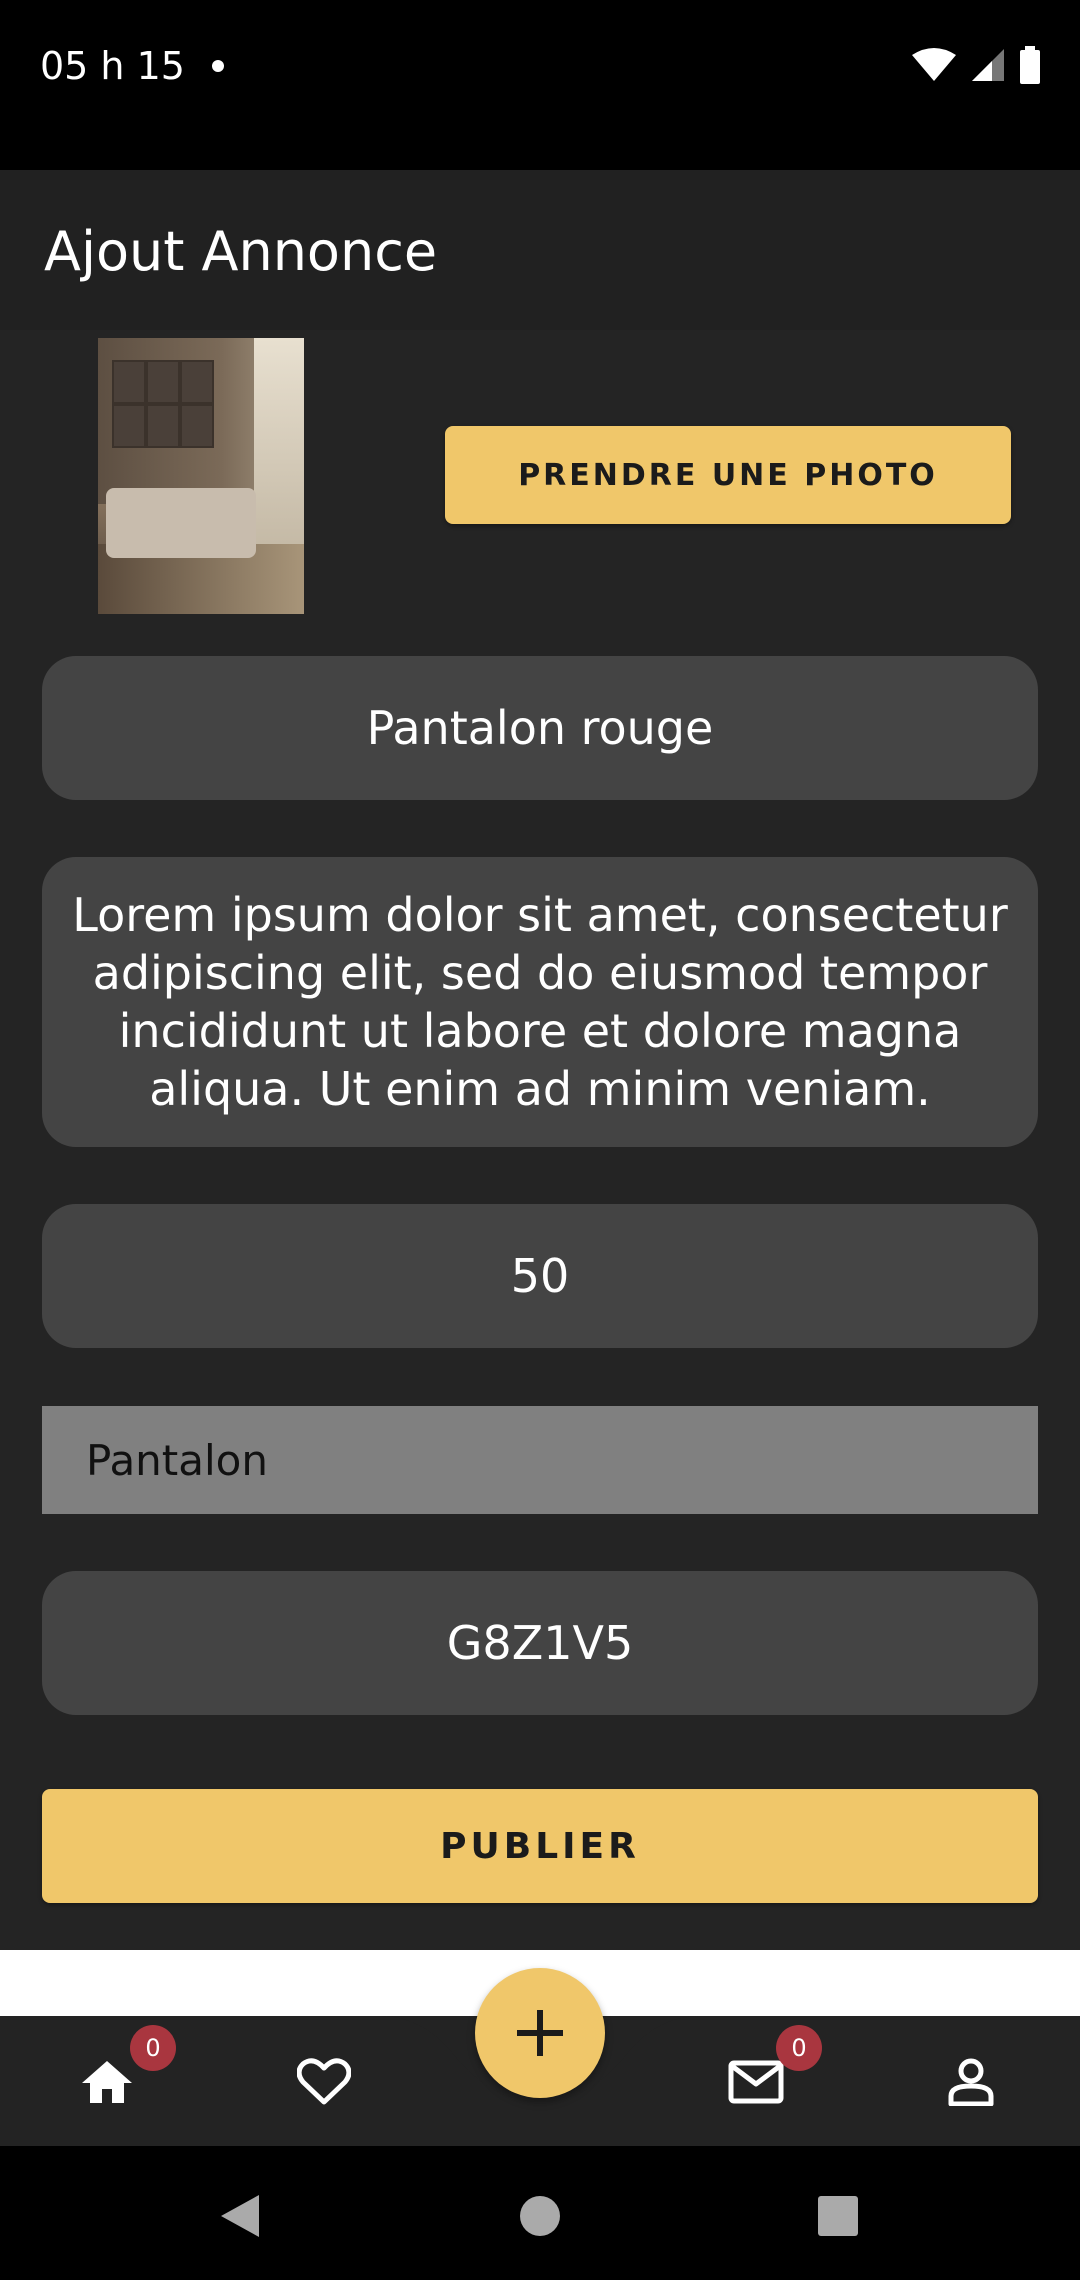 This screenshot has height=2280, width=1080. Describe the element at coordinates (540, 1846) in the screenshot. I see `publish-button: PUBLIER` at that location.